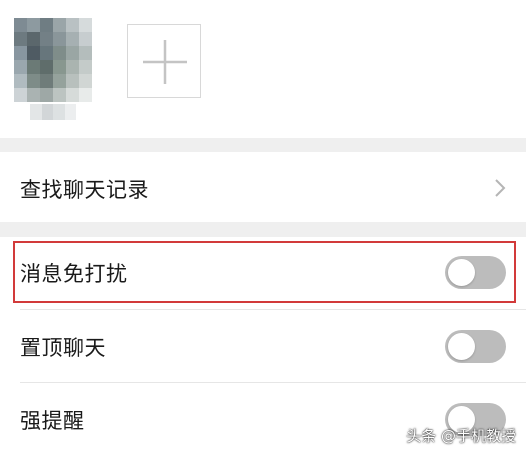  I want to click on add-member-button, so click(164, 61).